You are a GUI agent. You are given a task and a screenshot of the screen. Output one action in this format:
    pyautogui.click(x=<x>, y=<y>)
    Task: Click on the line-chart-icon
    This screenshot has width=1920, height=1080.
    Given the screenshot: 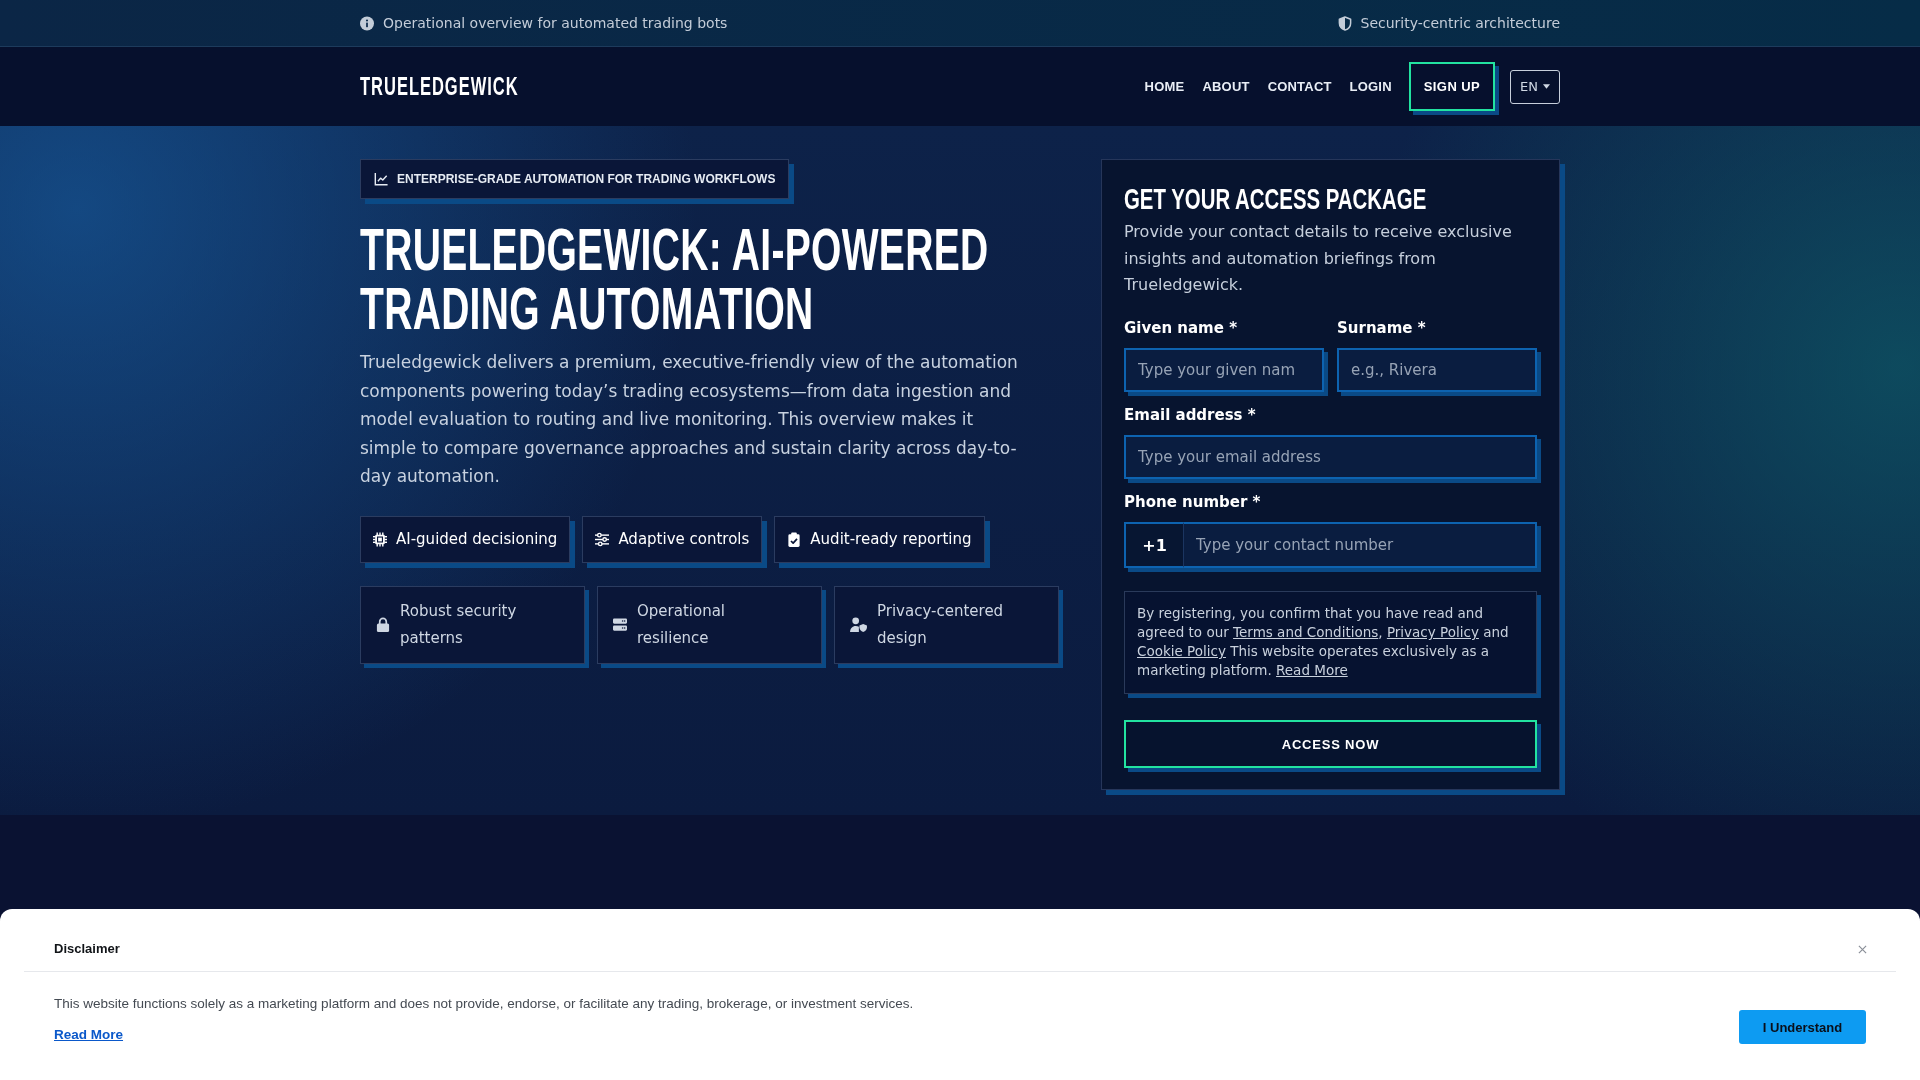 What is the action you would take?
    pyautogui.click(x=381, y=179)
    